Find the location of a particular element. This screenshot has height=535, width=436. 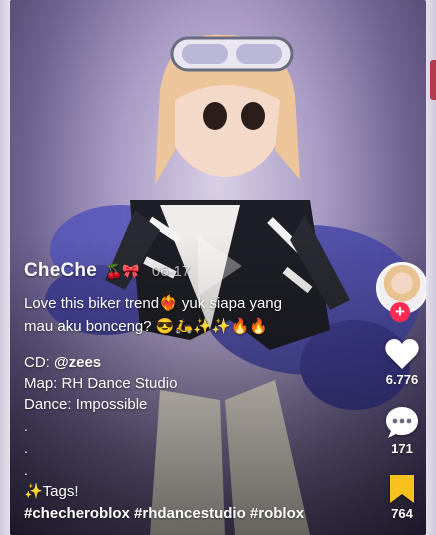

comment-button: 171 is located at coordinates (400, 430).